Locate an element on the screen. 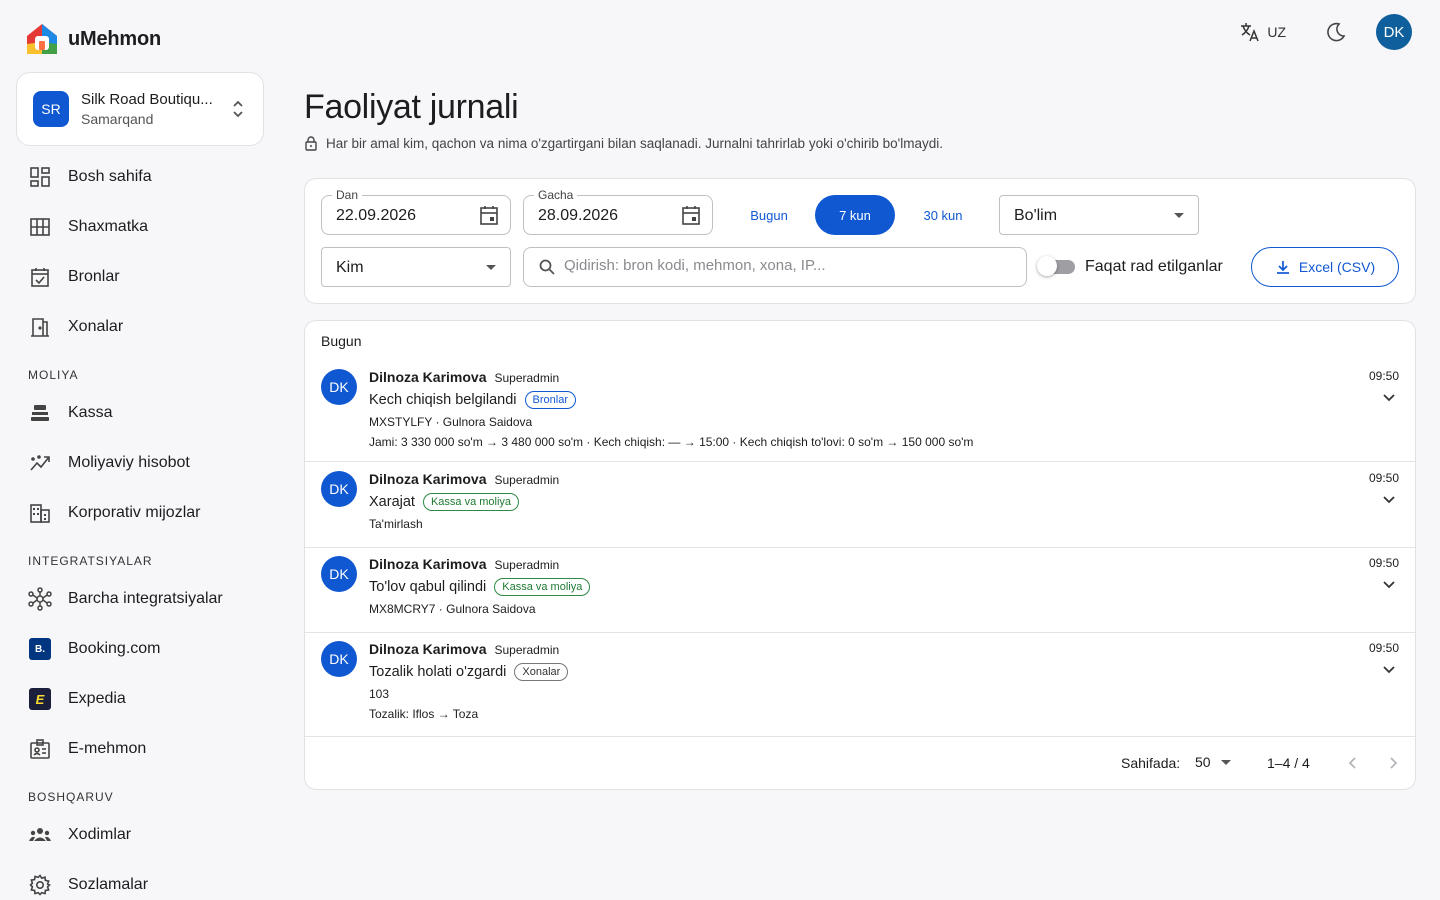 This screenshot has height=900, width=1440. top-bar: UZ DK is located at coordinates (1320, 32).